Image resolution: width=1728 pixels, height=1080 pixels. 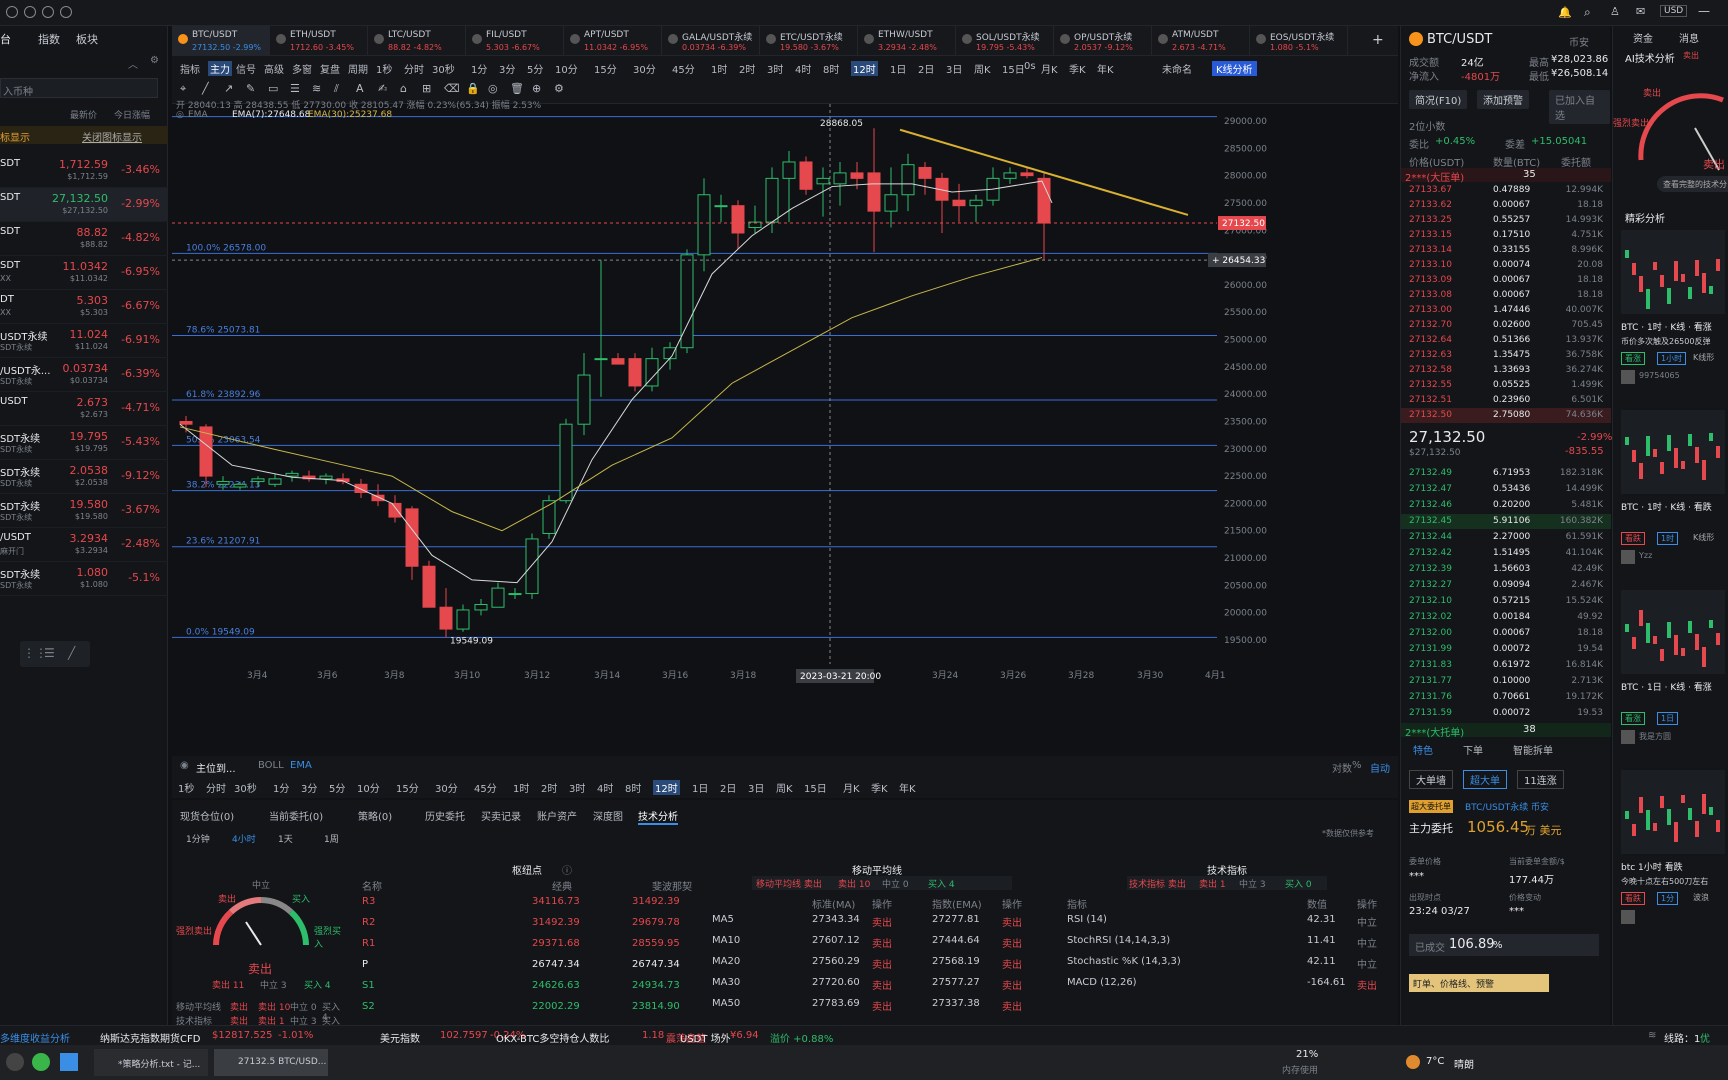 What do you see at coordinates (705, 1037) in the screenshot?
I see `ticker-name: USDT 场外` at bounding box center [705, 1037].